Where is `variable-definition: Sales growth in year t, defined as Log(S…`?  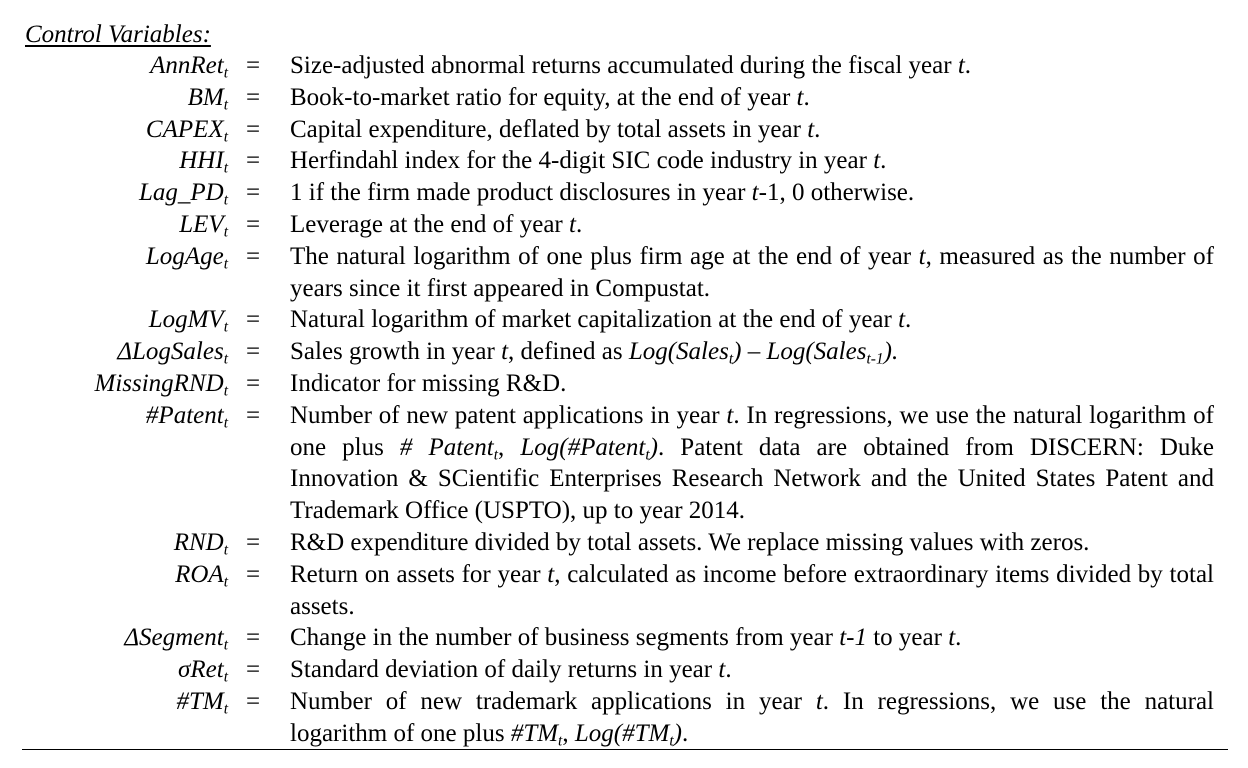 variable-definition: Sales growth in year t, defined as Log(S… is located at coordinates (594, 353).